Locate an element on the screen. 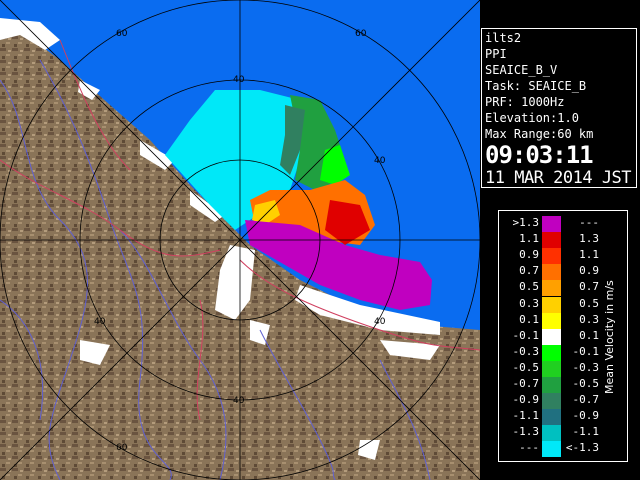 This screenshot has width=640, height=480. ring-label-40-se: 40 is located at coordinates (380, 322).